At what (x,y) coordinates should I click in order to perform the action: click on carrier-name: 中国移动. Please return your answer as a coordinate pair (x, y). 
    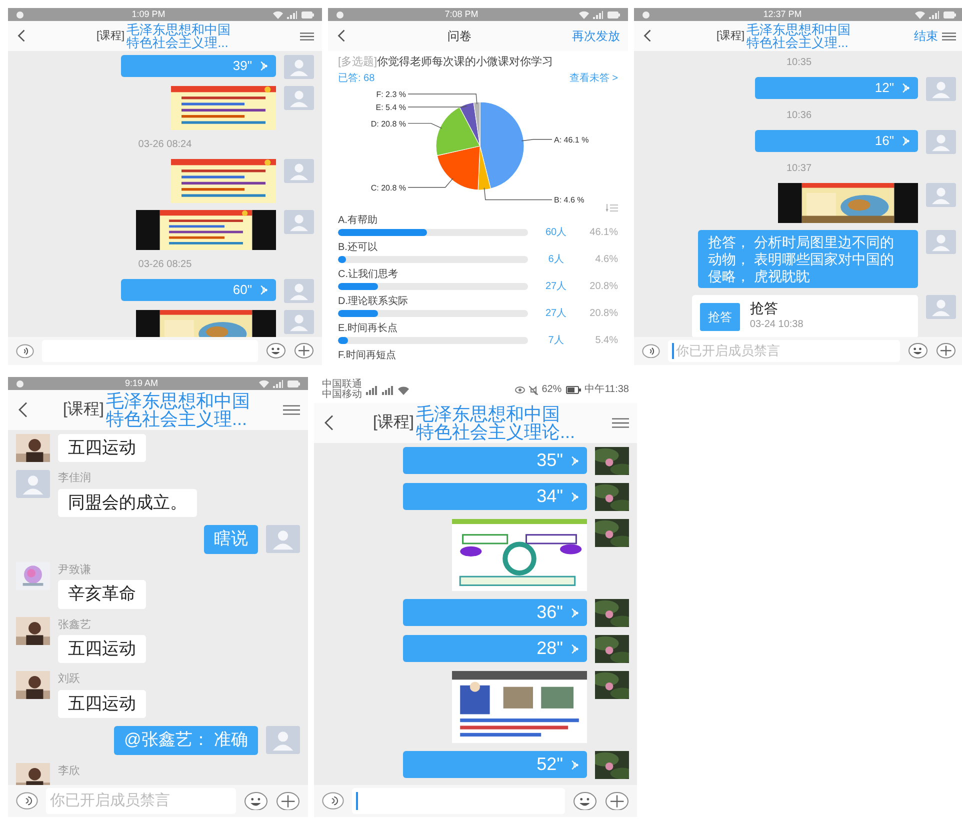
    Looking at the image, I should click on (342, 395).